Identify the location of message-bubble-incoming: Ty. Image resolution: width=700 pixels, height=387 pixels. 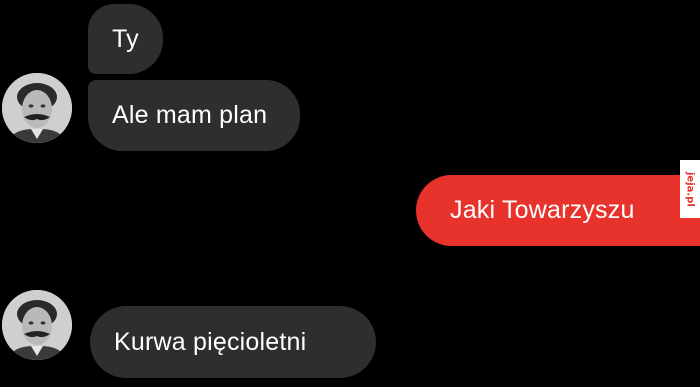
(125, 39).